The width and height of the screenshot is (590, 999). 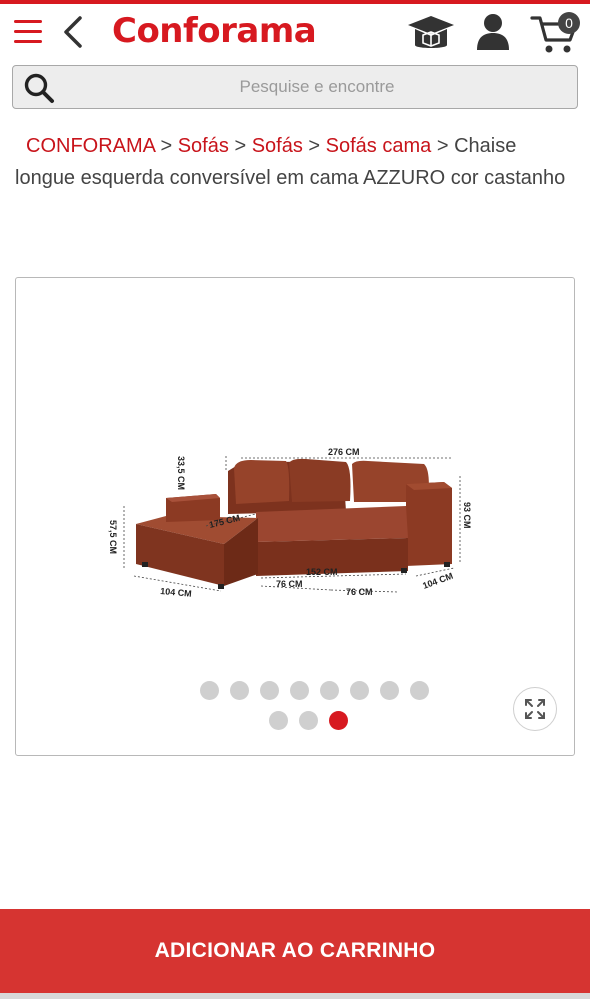 I want to click on dim-back-height: 33,5 CM, so click(x=181, y=473).